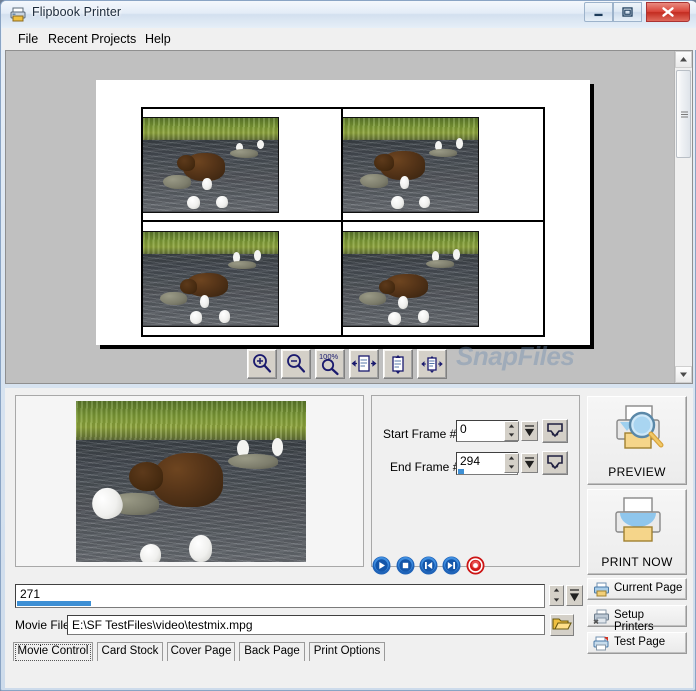 Image resolution: width=696 pixels, height=691 pixels. Describe the element at coordinates (529, 431) in the screenshot. I see `start-frame-dropdown` at that location.